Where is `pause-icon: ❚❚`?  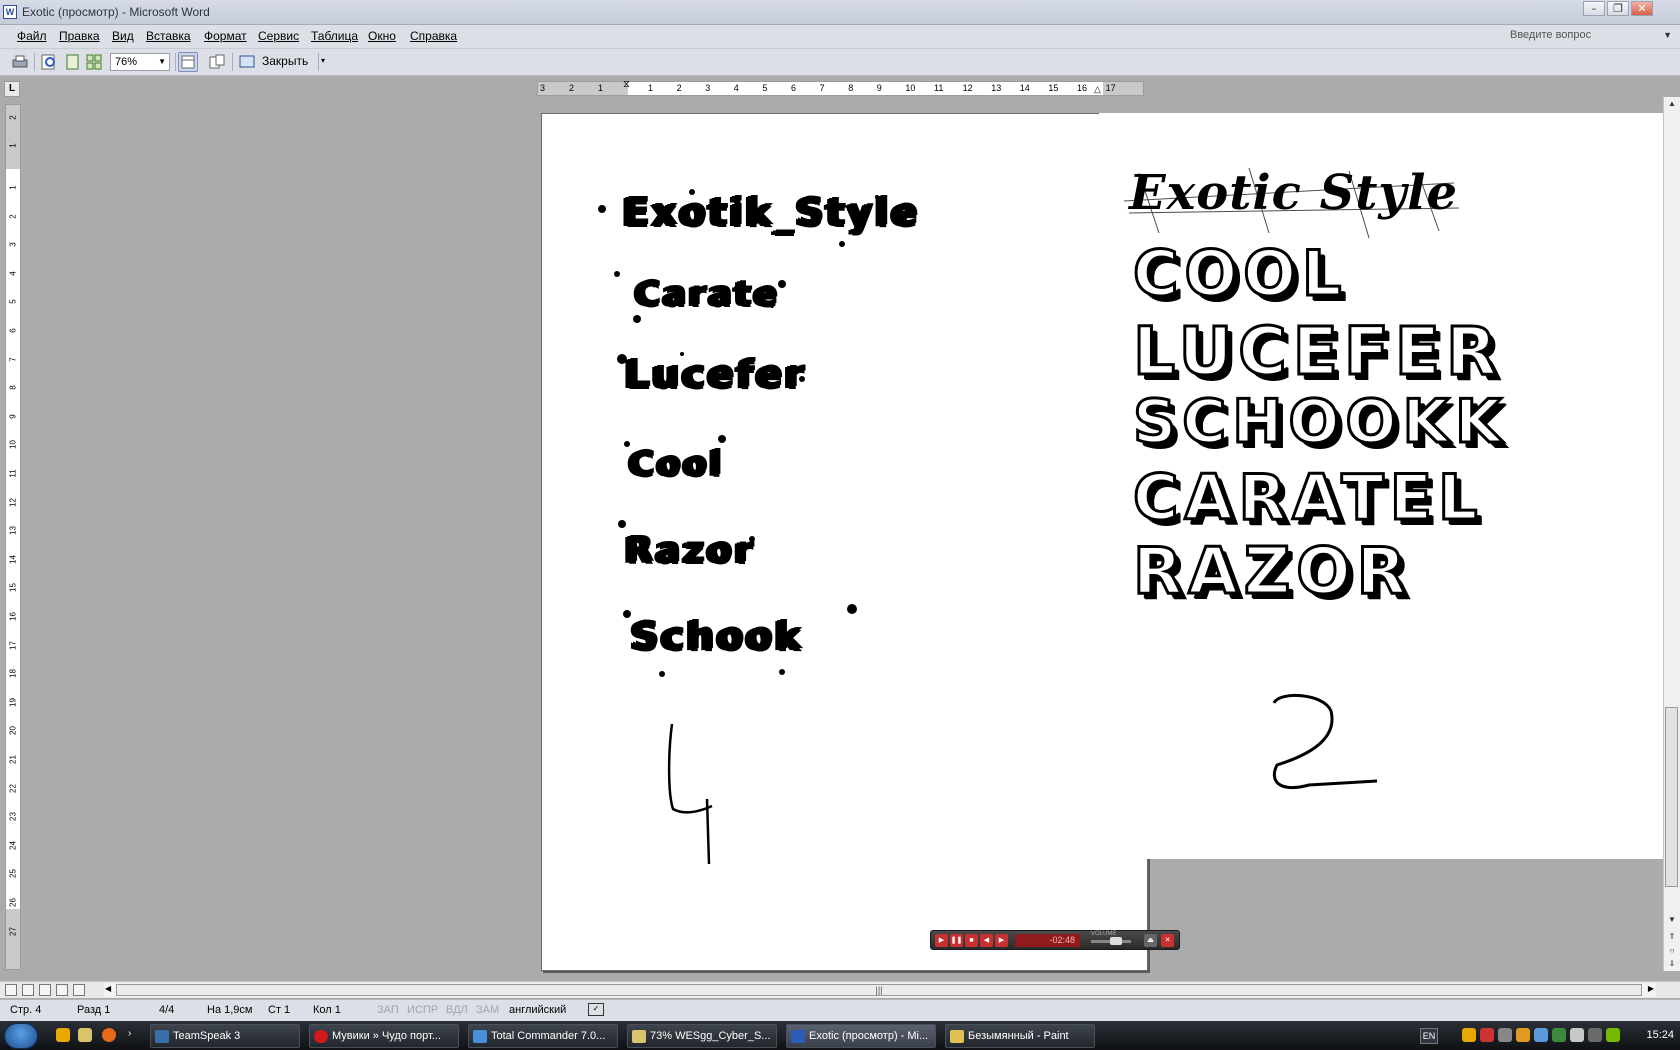
pause-icon: ❚❚ is located at coordinates (956, 940).